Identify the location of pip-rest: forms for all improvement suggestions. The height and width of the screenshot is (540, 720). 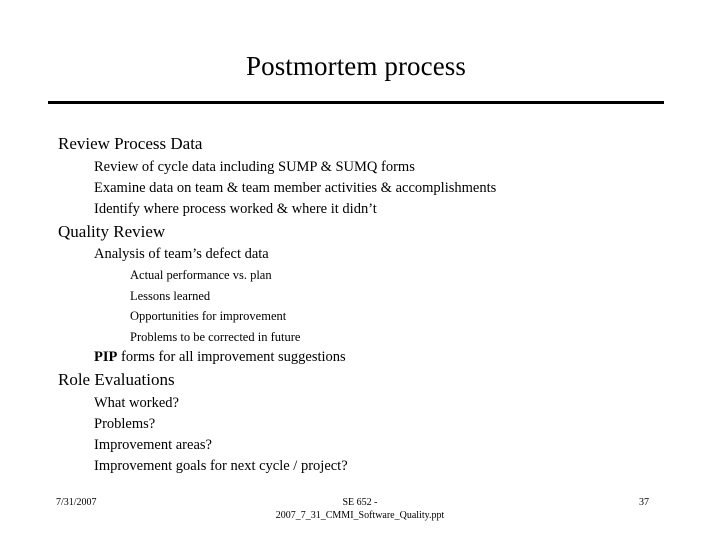
(231, 357).